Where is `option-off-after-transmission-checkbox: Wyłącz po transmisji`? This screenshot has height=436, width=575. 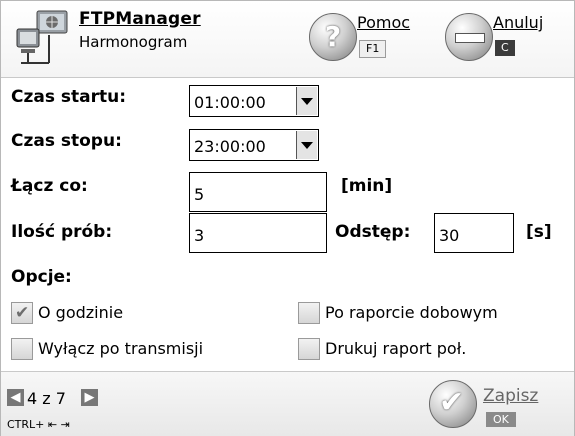 option-off-after-transmission-checkbox: Wyłącz po transmisji is located at coordinates (151, 350).